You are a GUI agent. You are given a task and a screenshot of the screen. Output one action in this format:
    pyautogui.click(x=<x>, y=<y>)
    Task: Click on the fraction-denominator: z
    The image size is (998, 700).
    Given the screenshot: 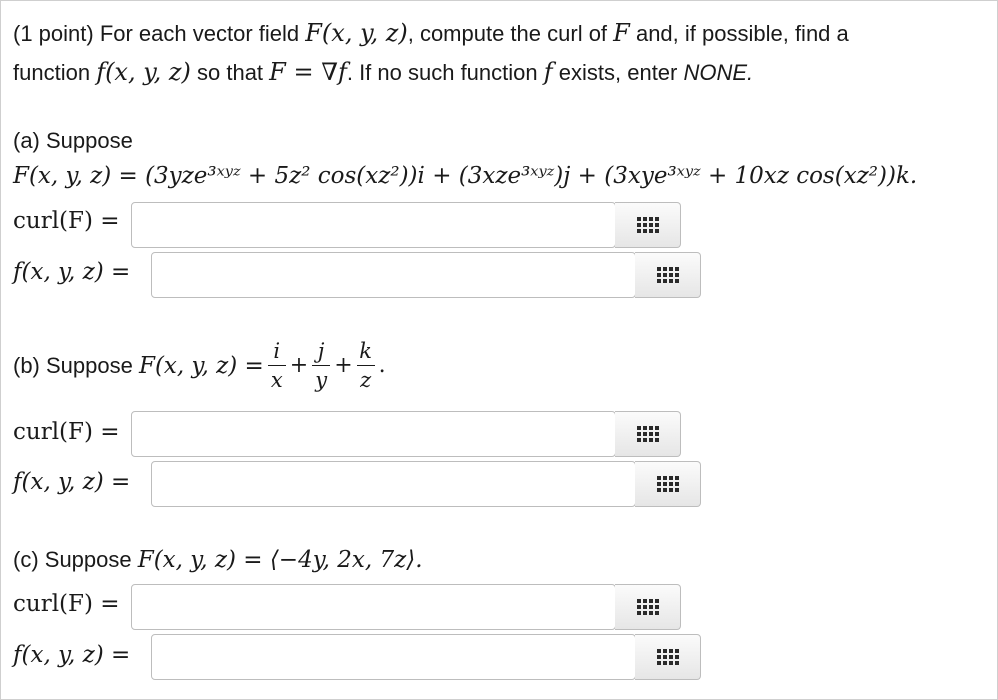 What is the action you would take?
    pyautogui.click(x=366, y=380)
    